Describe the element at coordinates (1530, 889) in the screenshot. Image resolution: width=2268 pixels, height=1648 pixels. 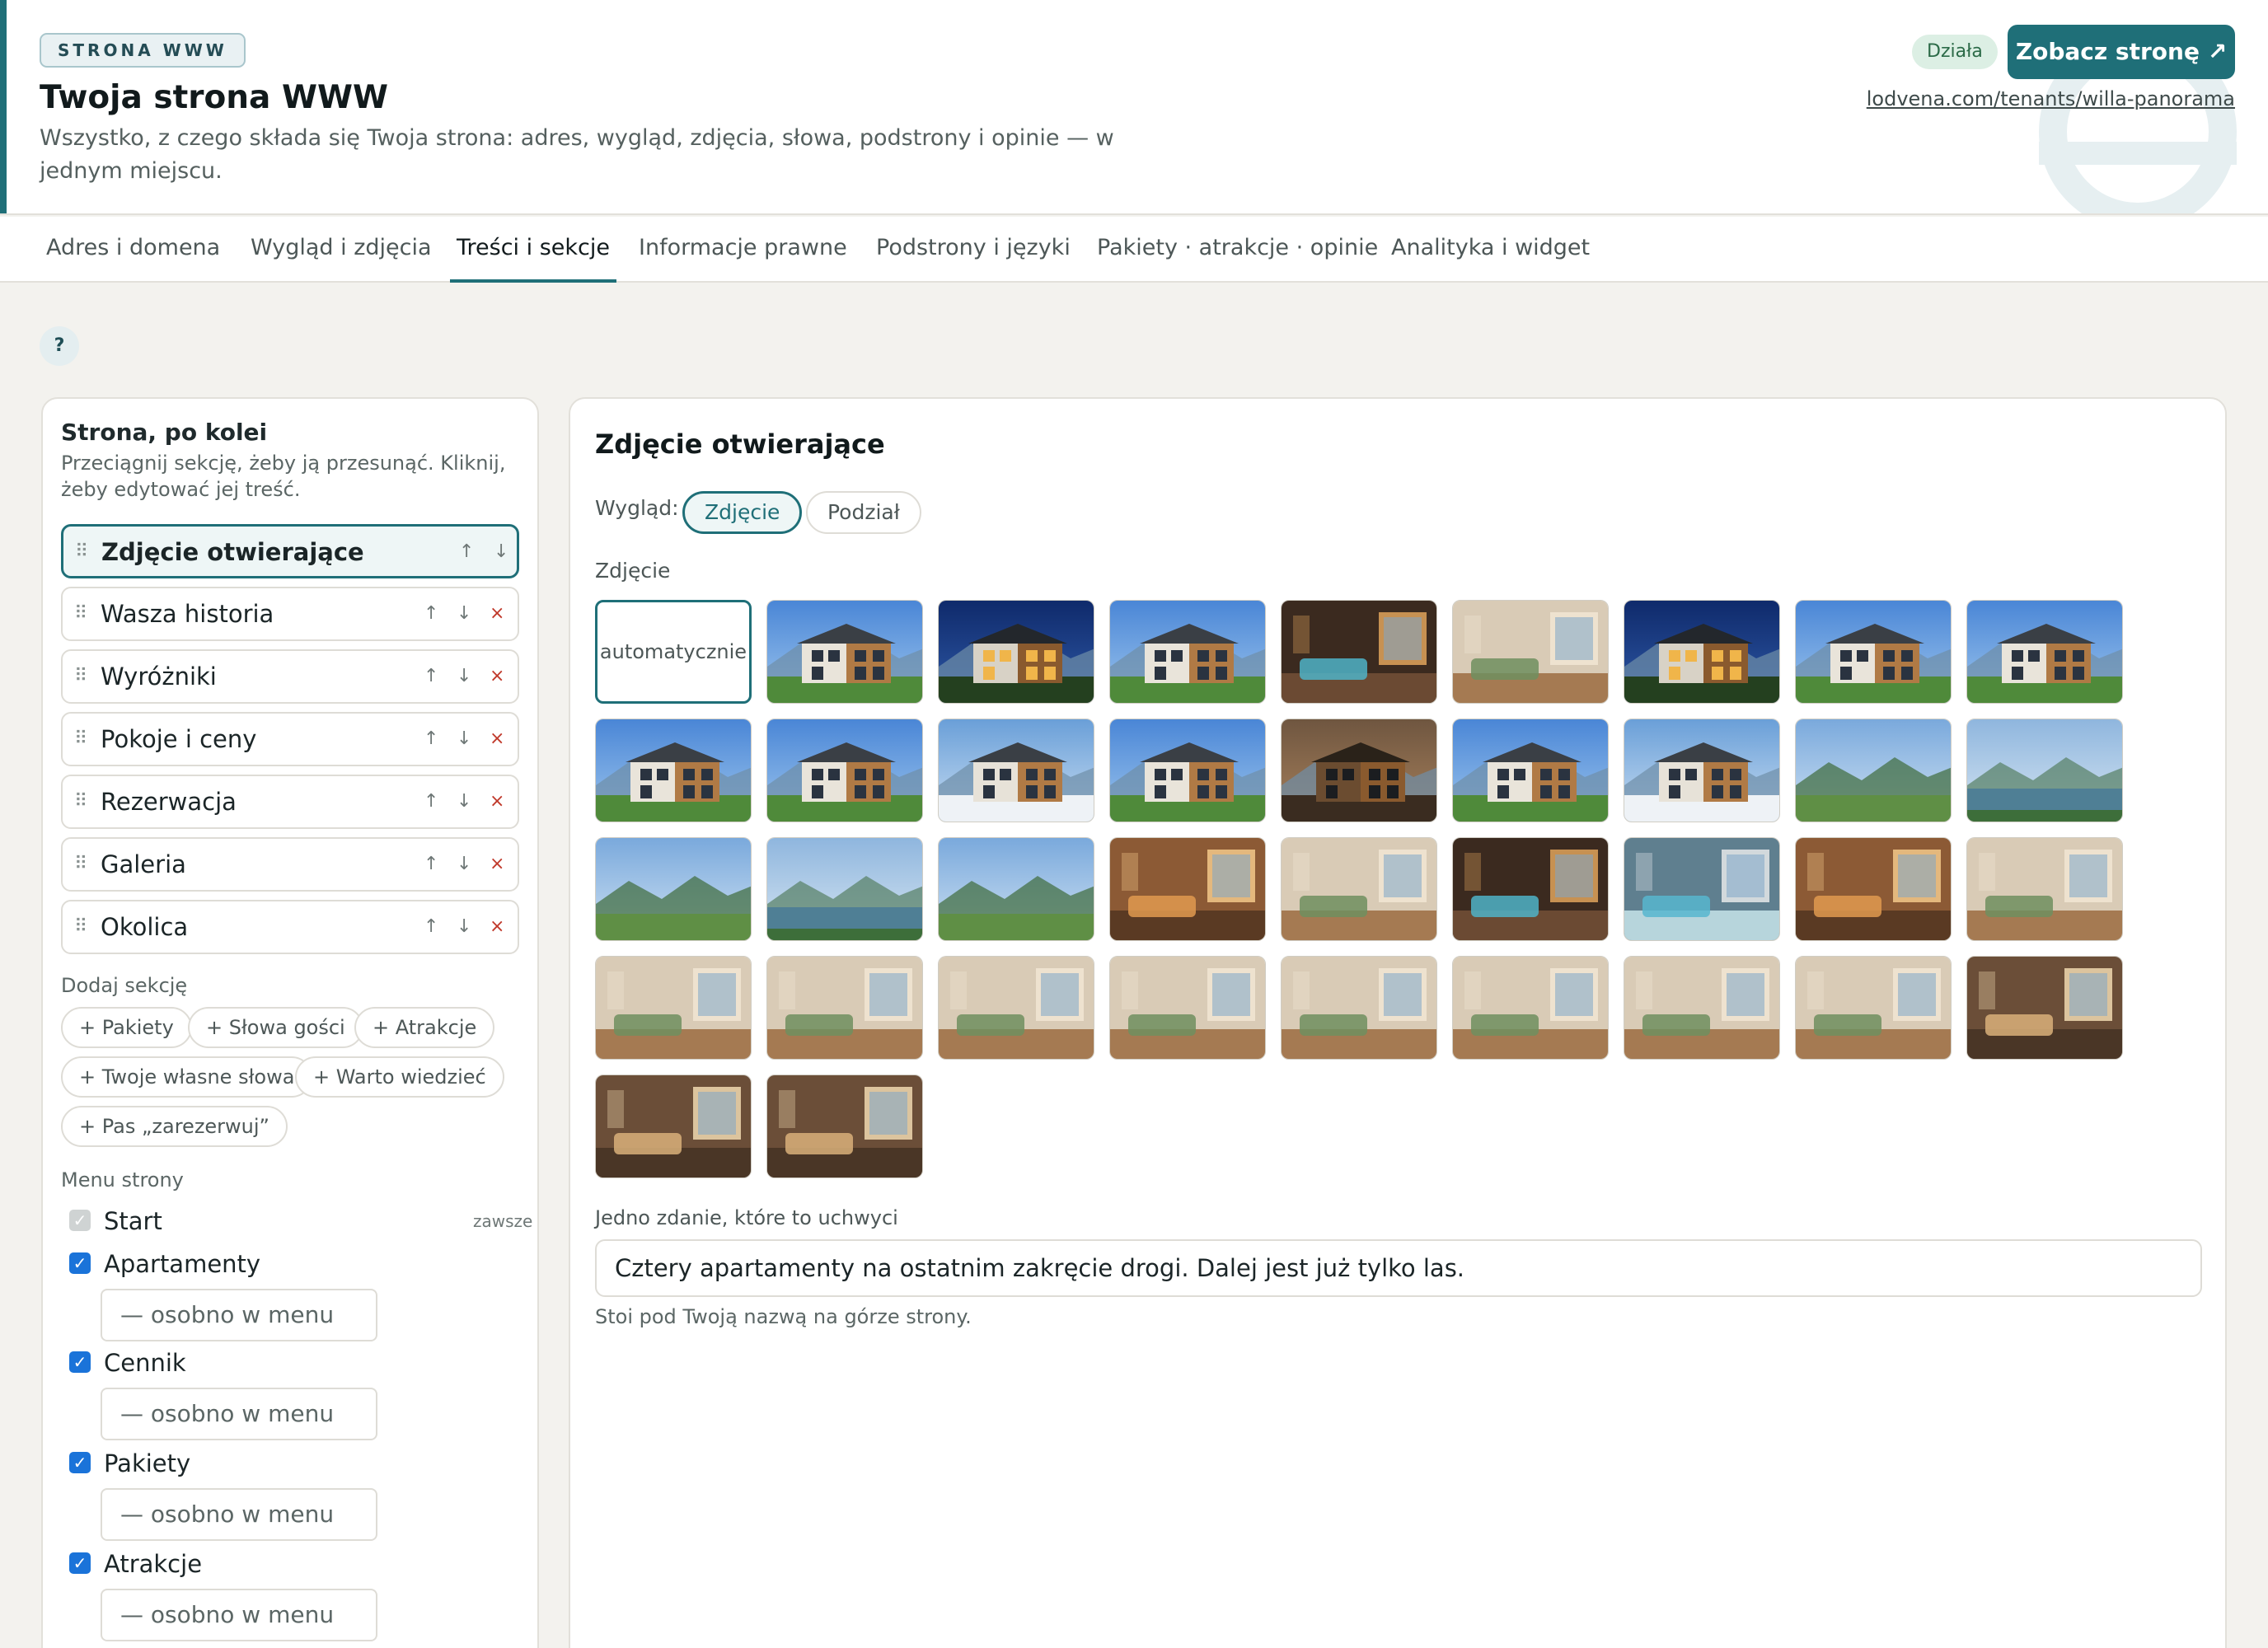
I see `jacuzzi-photo` at that location.